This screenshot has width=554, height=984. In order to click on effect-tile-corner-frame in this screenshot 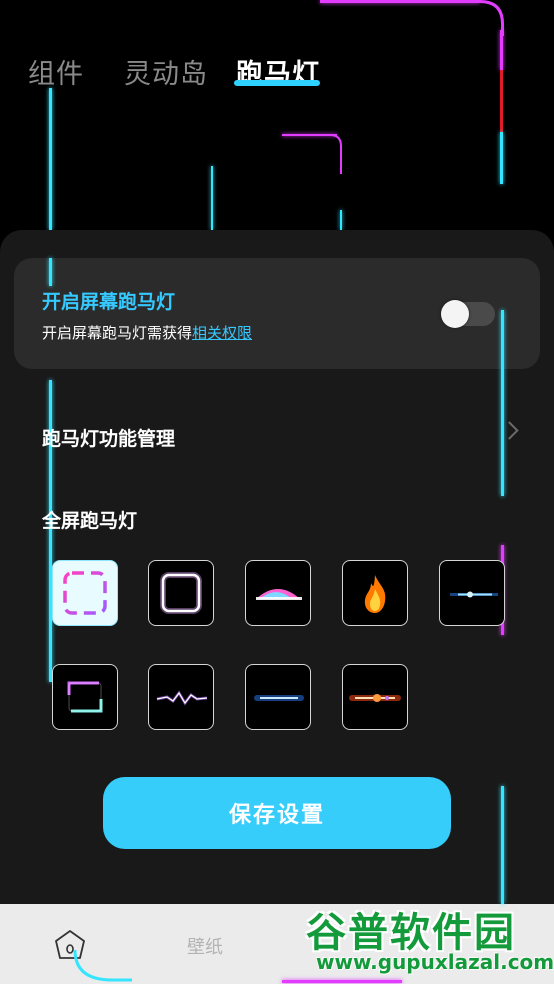, I will do `click(85, 697)`.